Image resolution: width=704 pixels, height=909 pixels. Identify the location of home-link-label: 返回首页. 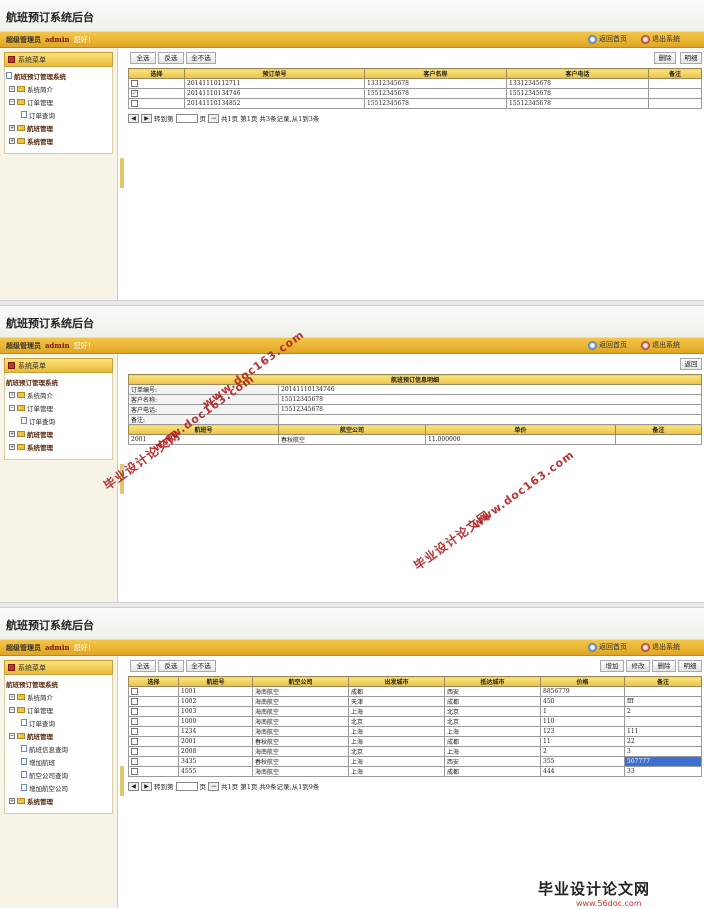
(613, 39).